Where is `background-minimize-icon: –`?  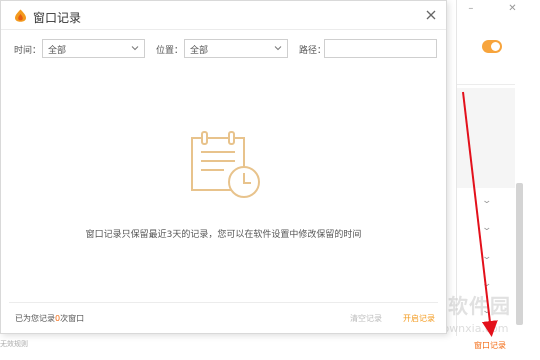
background-minimize-icon: – is located at coordinates (470, 9).